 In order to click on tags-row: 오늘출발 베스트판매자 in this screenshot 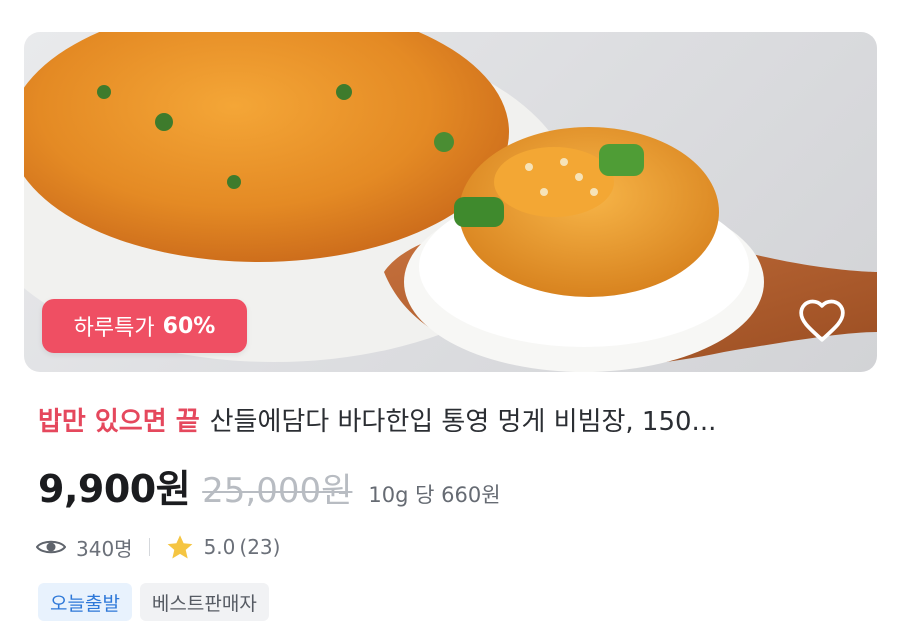, I will do `click(153, 602)`.